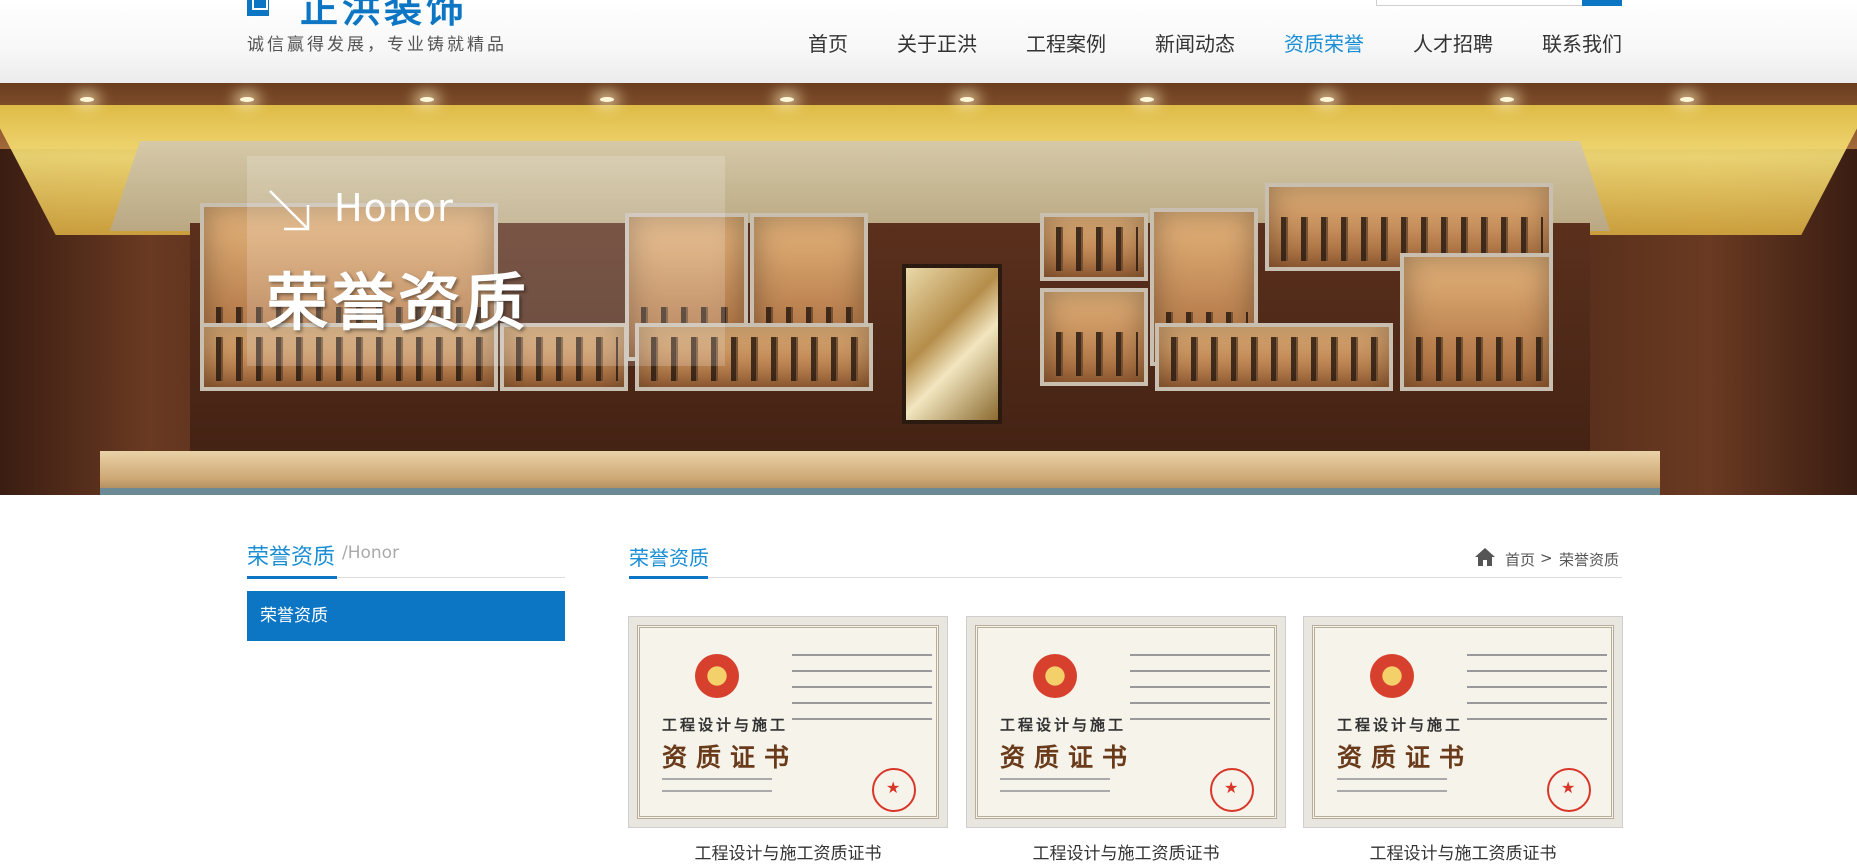 The width and height of the screenshot is (1857, 864). Describe the element at coordinates (398, 302) in the screenshot. I see `banner-title-cn: 荣誉资质` at that location.